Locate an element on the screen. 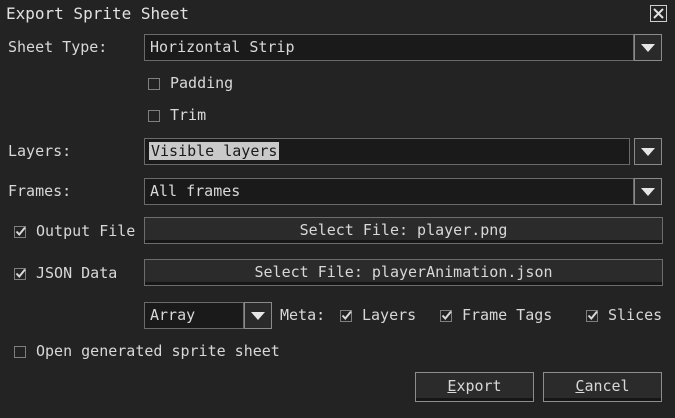  open-generated-checkbox is located at coordinates (20, 352).